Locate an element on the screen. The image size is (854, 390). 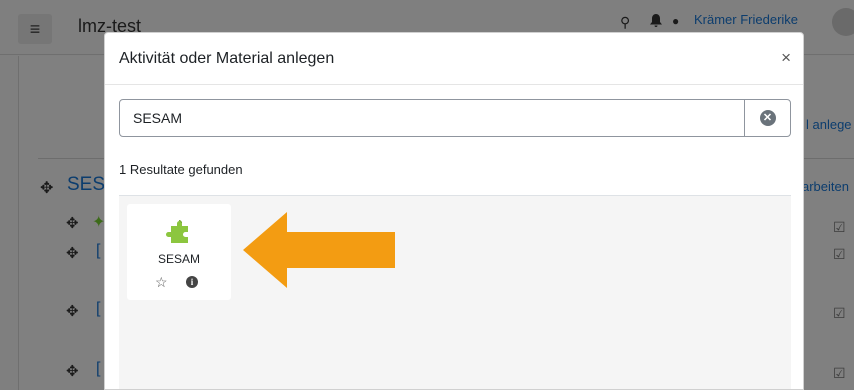
modal-title: Aktivität oder Material anlegen is located at coordinates (227, 58).